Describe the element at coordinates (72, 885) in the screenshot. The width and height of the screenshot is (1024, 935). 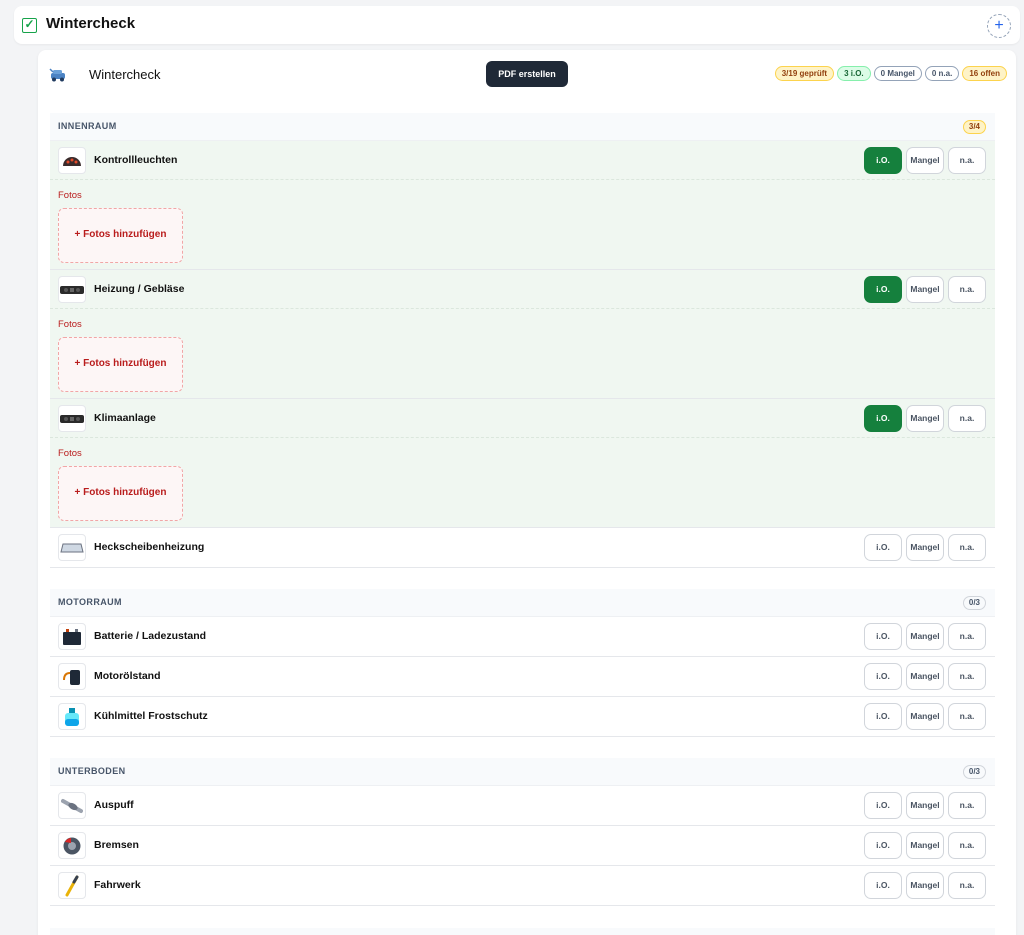
I see `shock-absorber-icon` at that location.